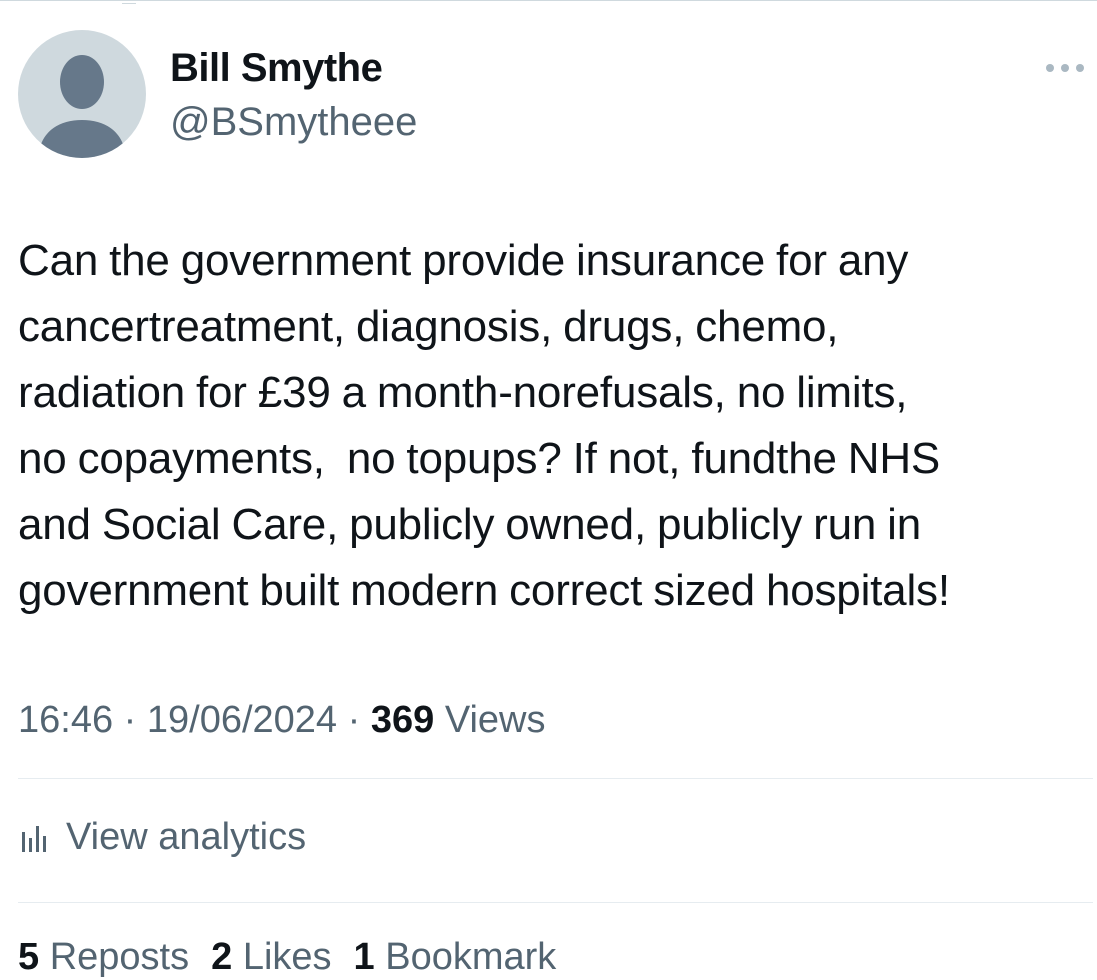 The height and width of the screenshot is (980, 1097). What do you see at coordinates (364, 957) in the screenshot?
I see `bookmarks-count: 1` at bounding box center [364, 957].